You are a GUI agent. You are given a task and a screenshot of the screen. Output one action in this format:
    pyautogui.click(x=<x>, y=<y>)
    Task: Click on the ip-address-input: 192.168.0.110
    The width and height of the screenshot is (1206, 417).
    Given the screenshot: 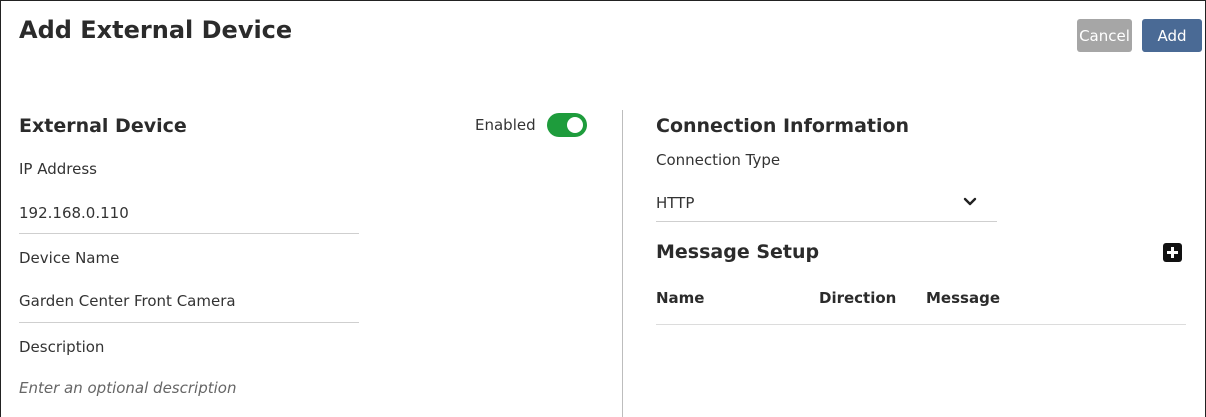 What is the action you would take?
    pyautogui.click(x=74, y=213)
    